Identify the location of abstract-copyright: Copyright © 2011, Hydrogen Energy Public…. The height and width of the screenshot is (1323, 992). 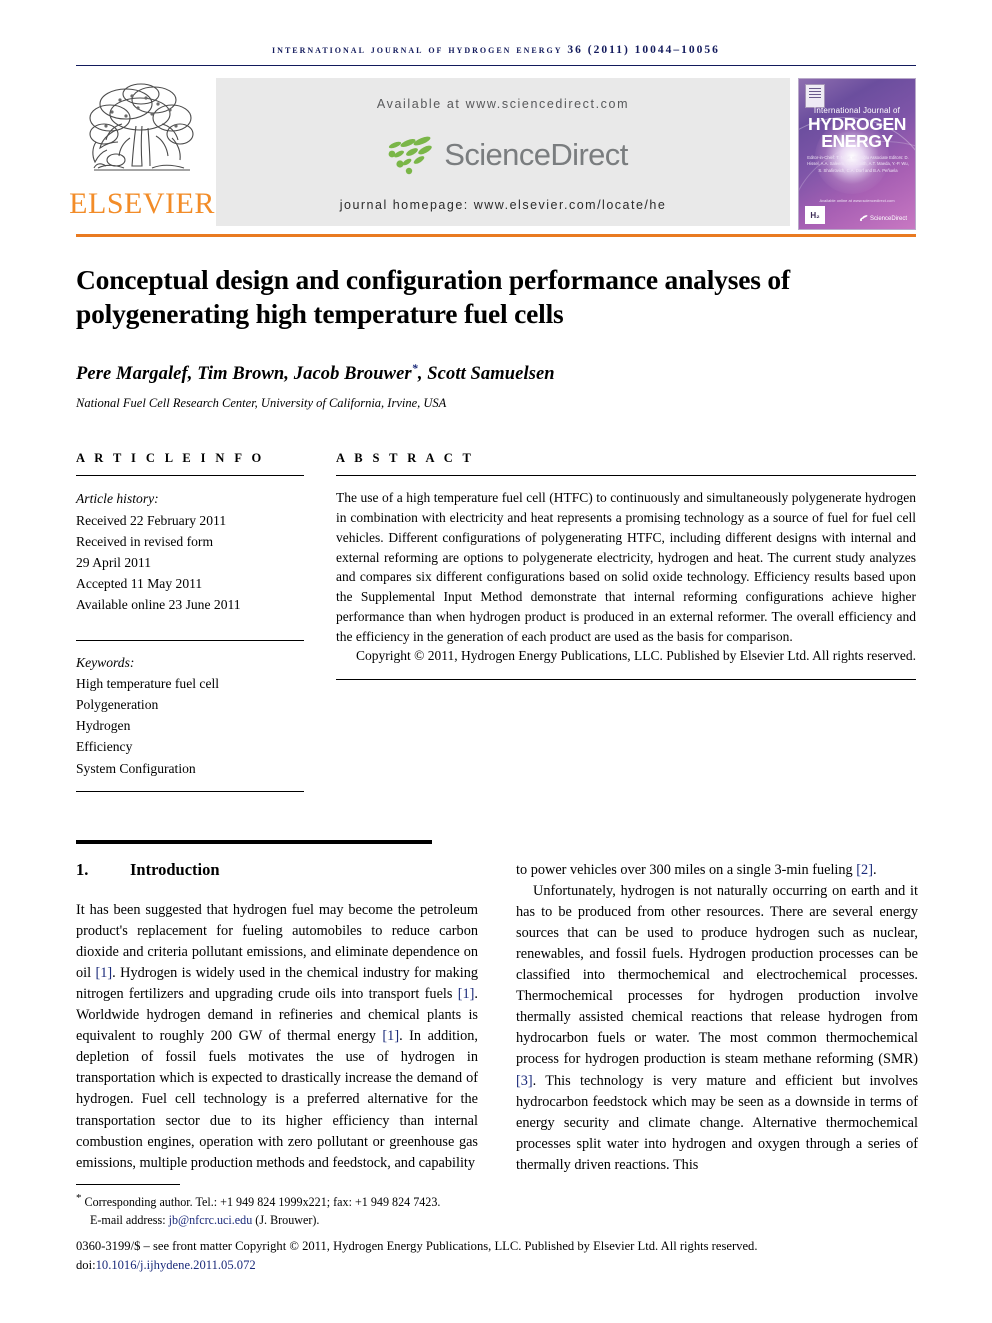
(636, 656).